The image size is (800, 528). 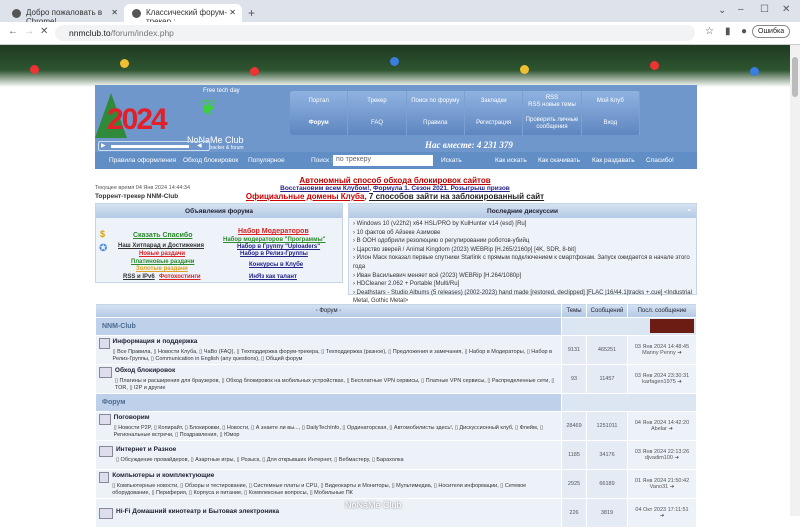 I want to click on scrollbar, so click(x=795, y=280).